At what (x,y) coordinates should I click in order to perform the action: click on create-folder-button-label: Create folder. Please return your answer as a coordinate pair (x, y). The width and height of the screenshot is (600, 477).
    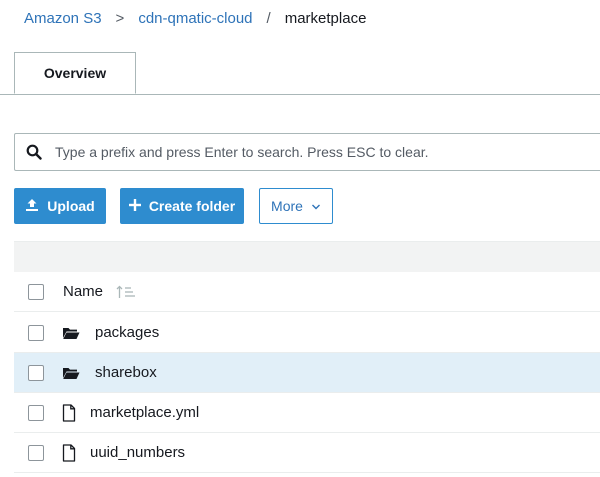
    Looking at the image, I should click on (192, 206).